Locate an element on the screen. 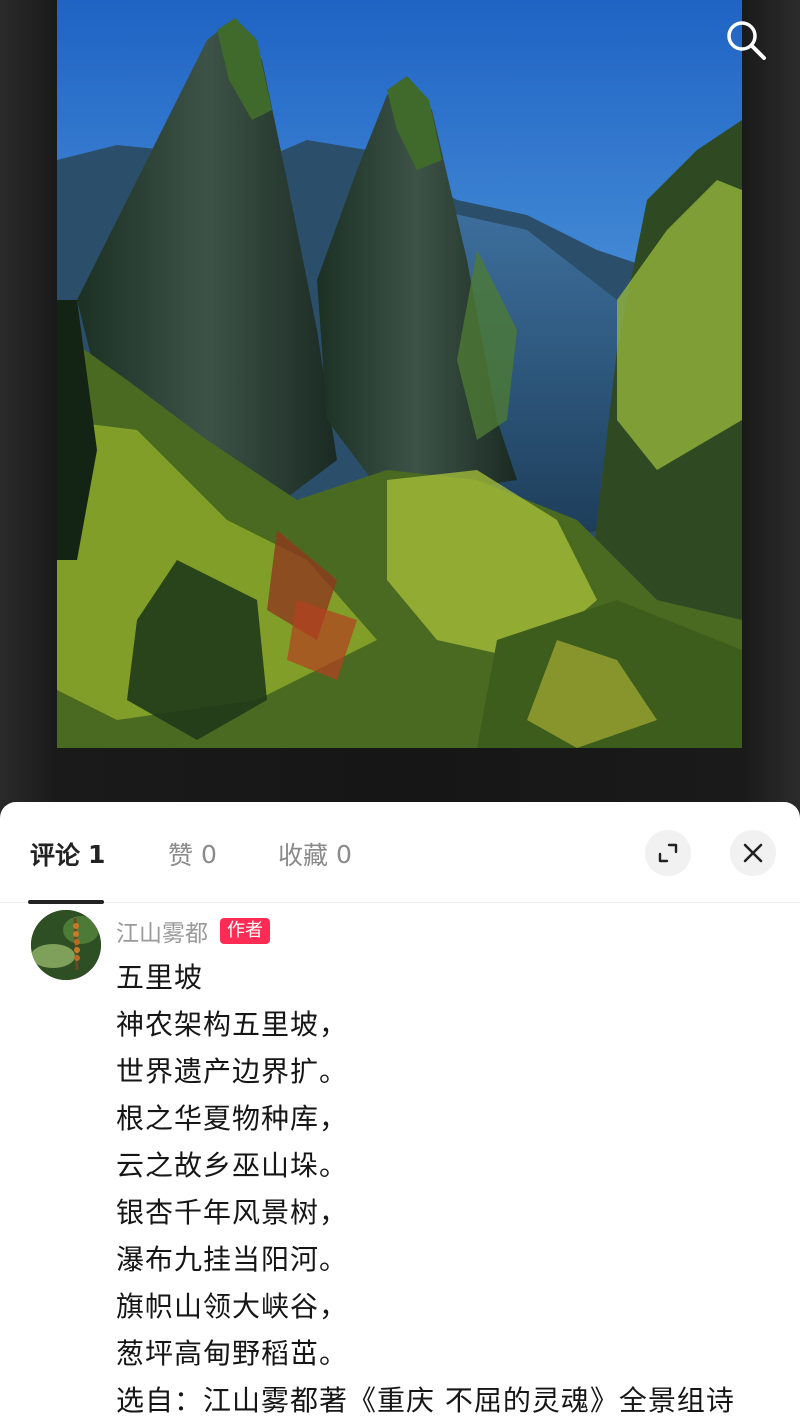  tab-comments-count: 1 is located at coordinates (97, 854).